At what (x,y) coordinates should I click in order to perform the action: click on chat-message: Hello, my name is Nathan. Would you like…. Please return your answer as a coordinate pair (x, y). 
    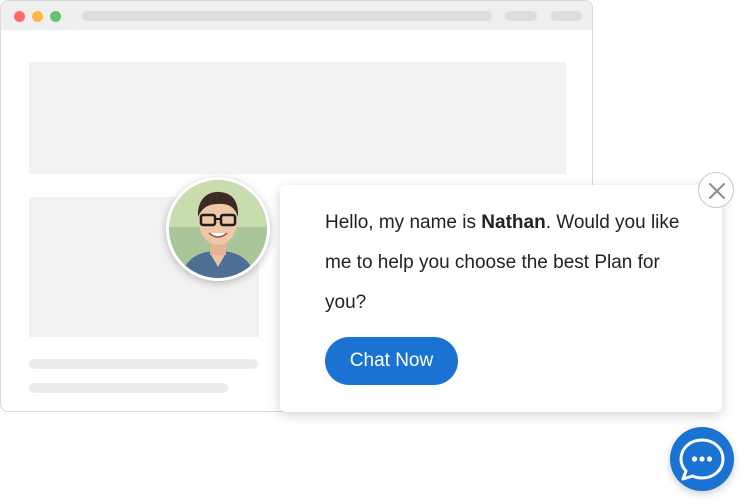
    Looking at the image, I should click on (505, 263).